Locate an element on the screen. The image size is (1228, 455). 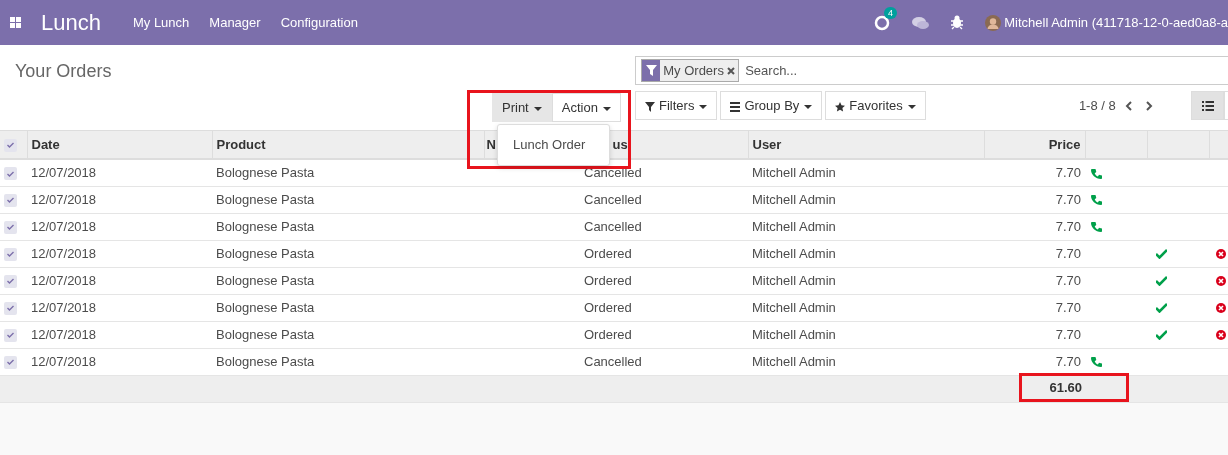
search-facet: My Orders is located at coordinates (690, 70).